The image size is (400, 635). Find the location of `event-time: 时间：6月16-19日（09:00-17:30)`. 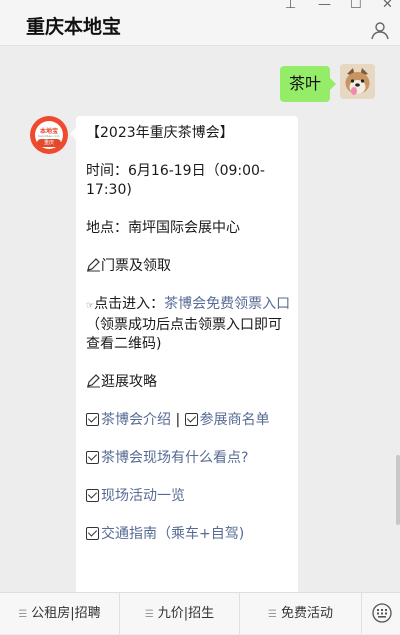

event-time: 时间：6月16-19日（09:00-17:30) is located at coordinates (175, 180).